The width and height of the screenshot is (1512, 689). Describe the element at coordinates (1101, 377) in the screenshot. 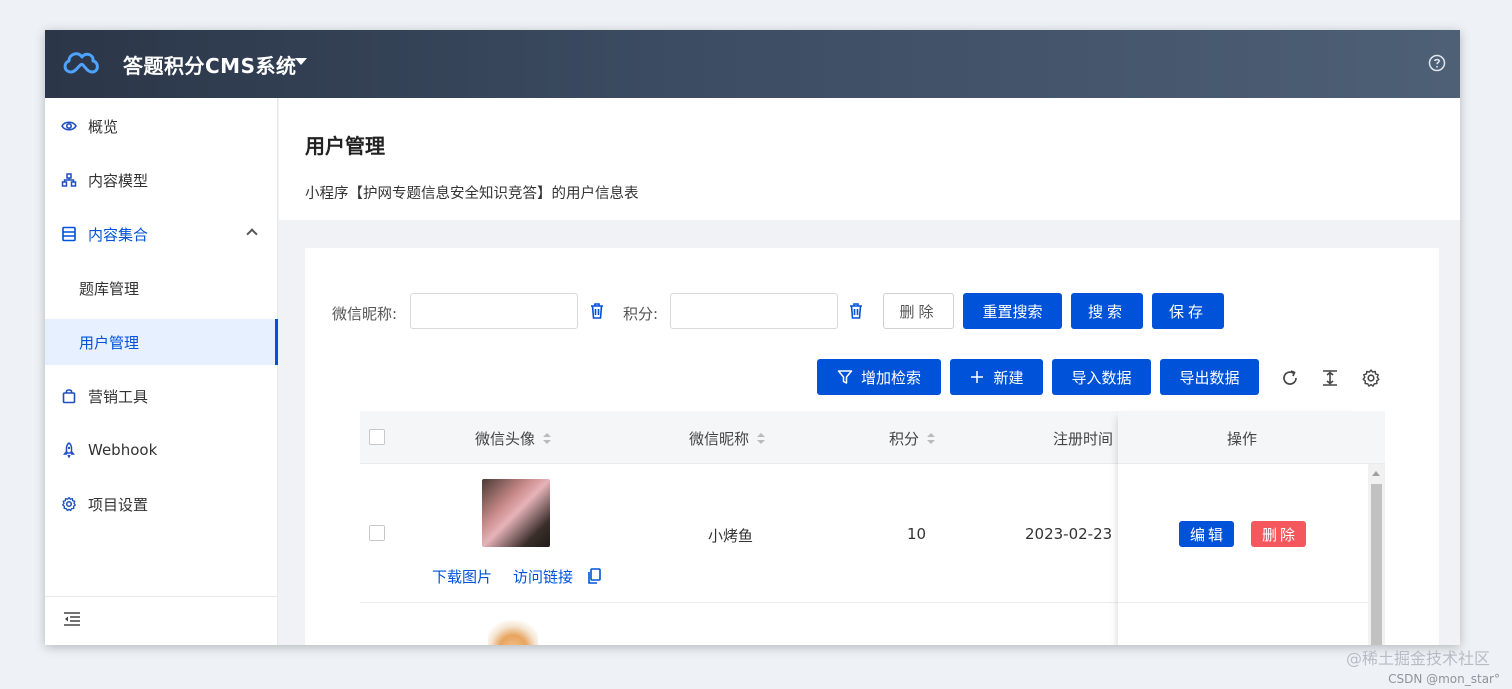

I see `import-data-button: 导入数据` at that location.